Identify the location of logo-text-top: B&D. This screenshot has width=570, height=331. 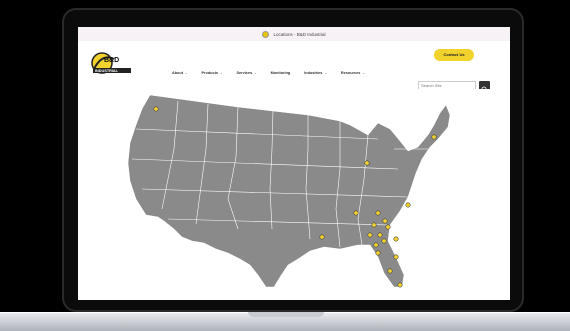
(111, 60).